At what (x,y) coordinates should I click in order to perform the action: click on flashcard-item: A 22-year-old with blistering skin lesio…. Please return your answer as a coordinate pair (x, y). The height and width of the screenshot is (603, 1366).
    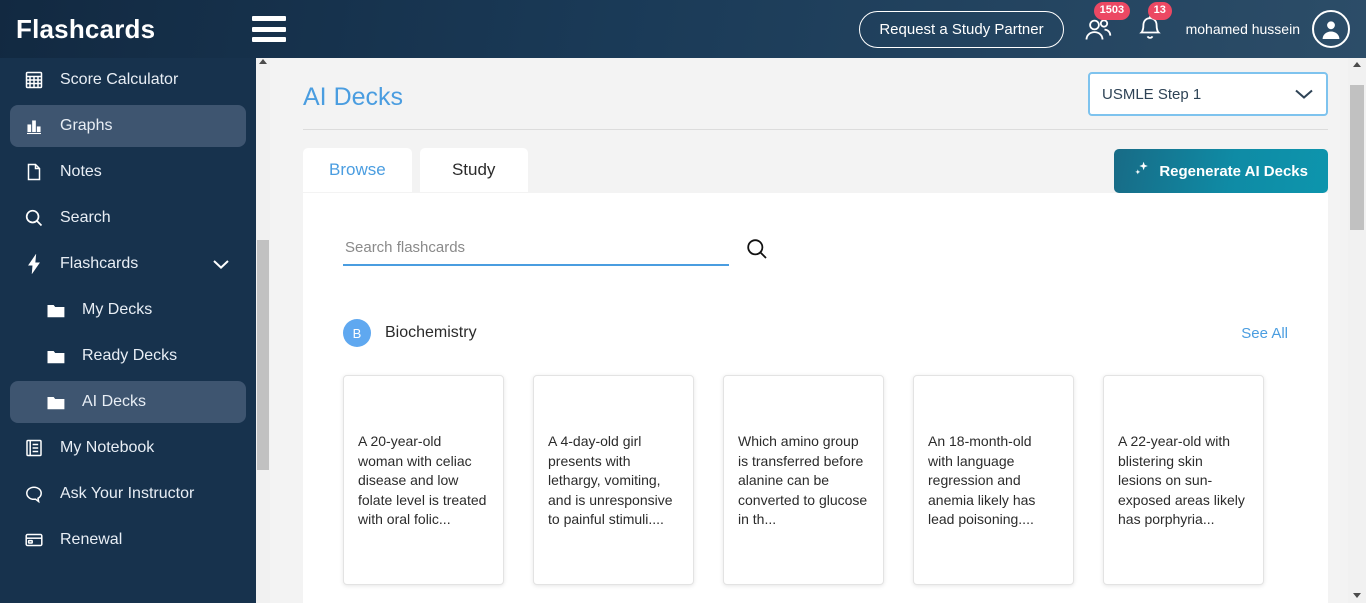
    Looking at the image, I should click on (1183, 480).